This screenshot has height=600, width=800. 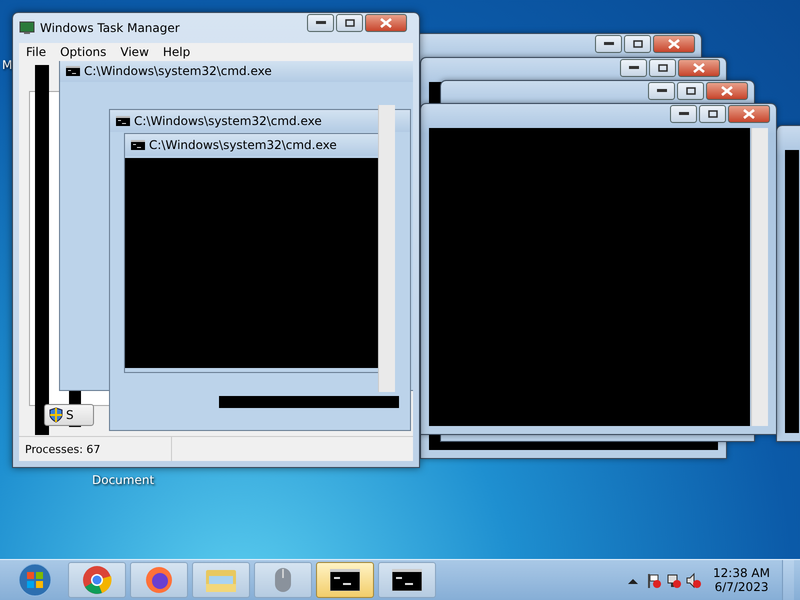 I want to click on clock-date: 6/7/2023, so click(x=741, y=587).